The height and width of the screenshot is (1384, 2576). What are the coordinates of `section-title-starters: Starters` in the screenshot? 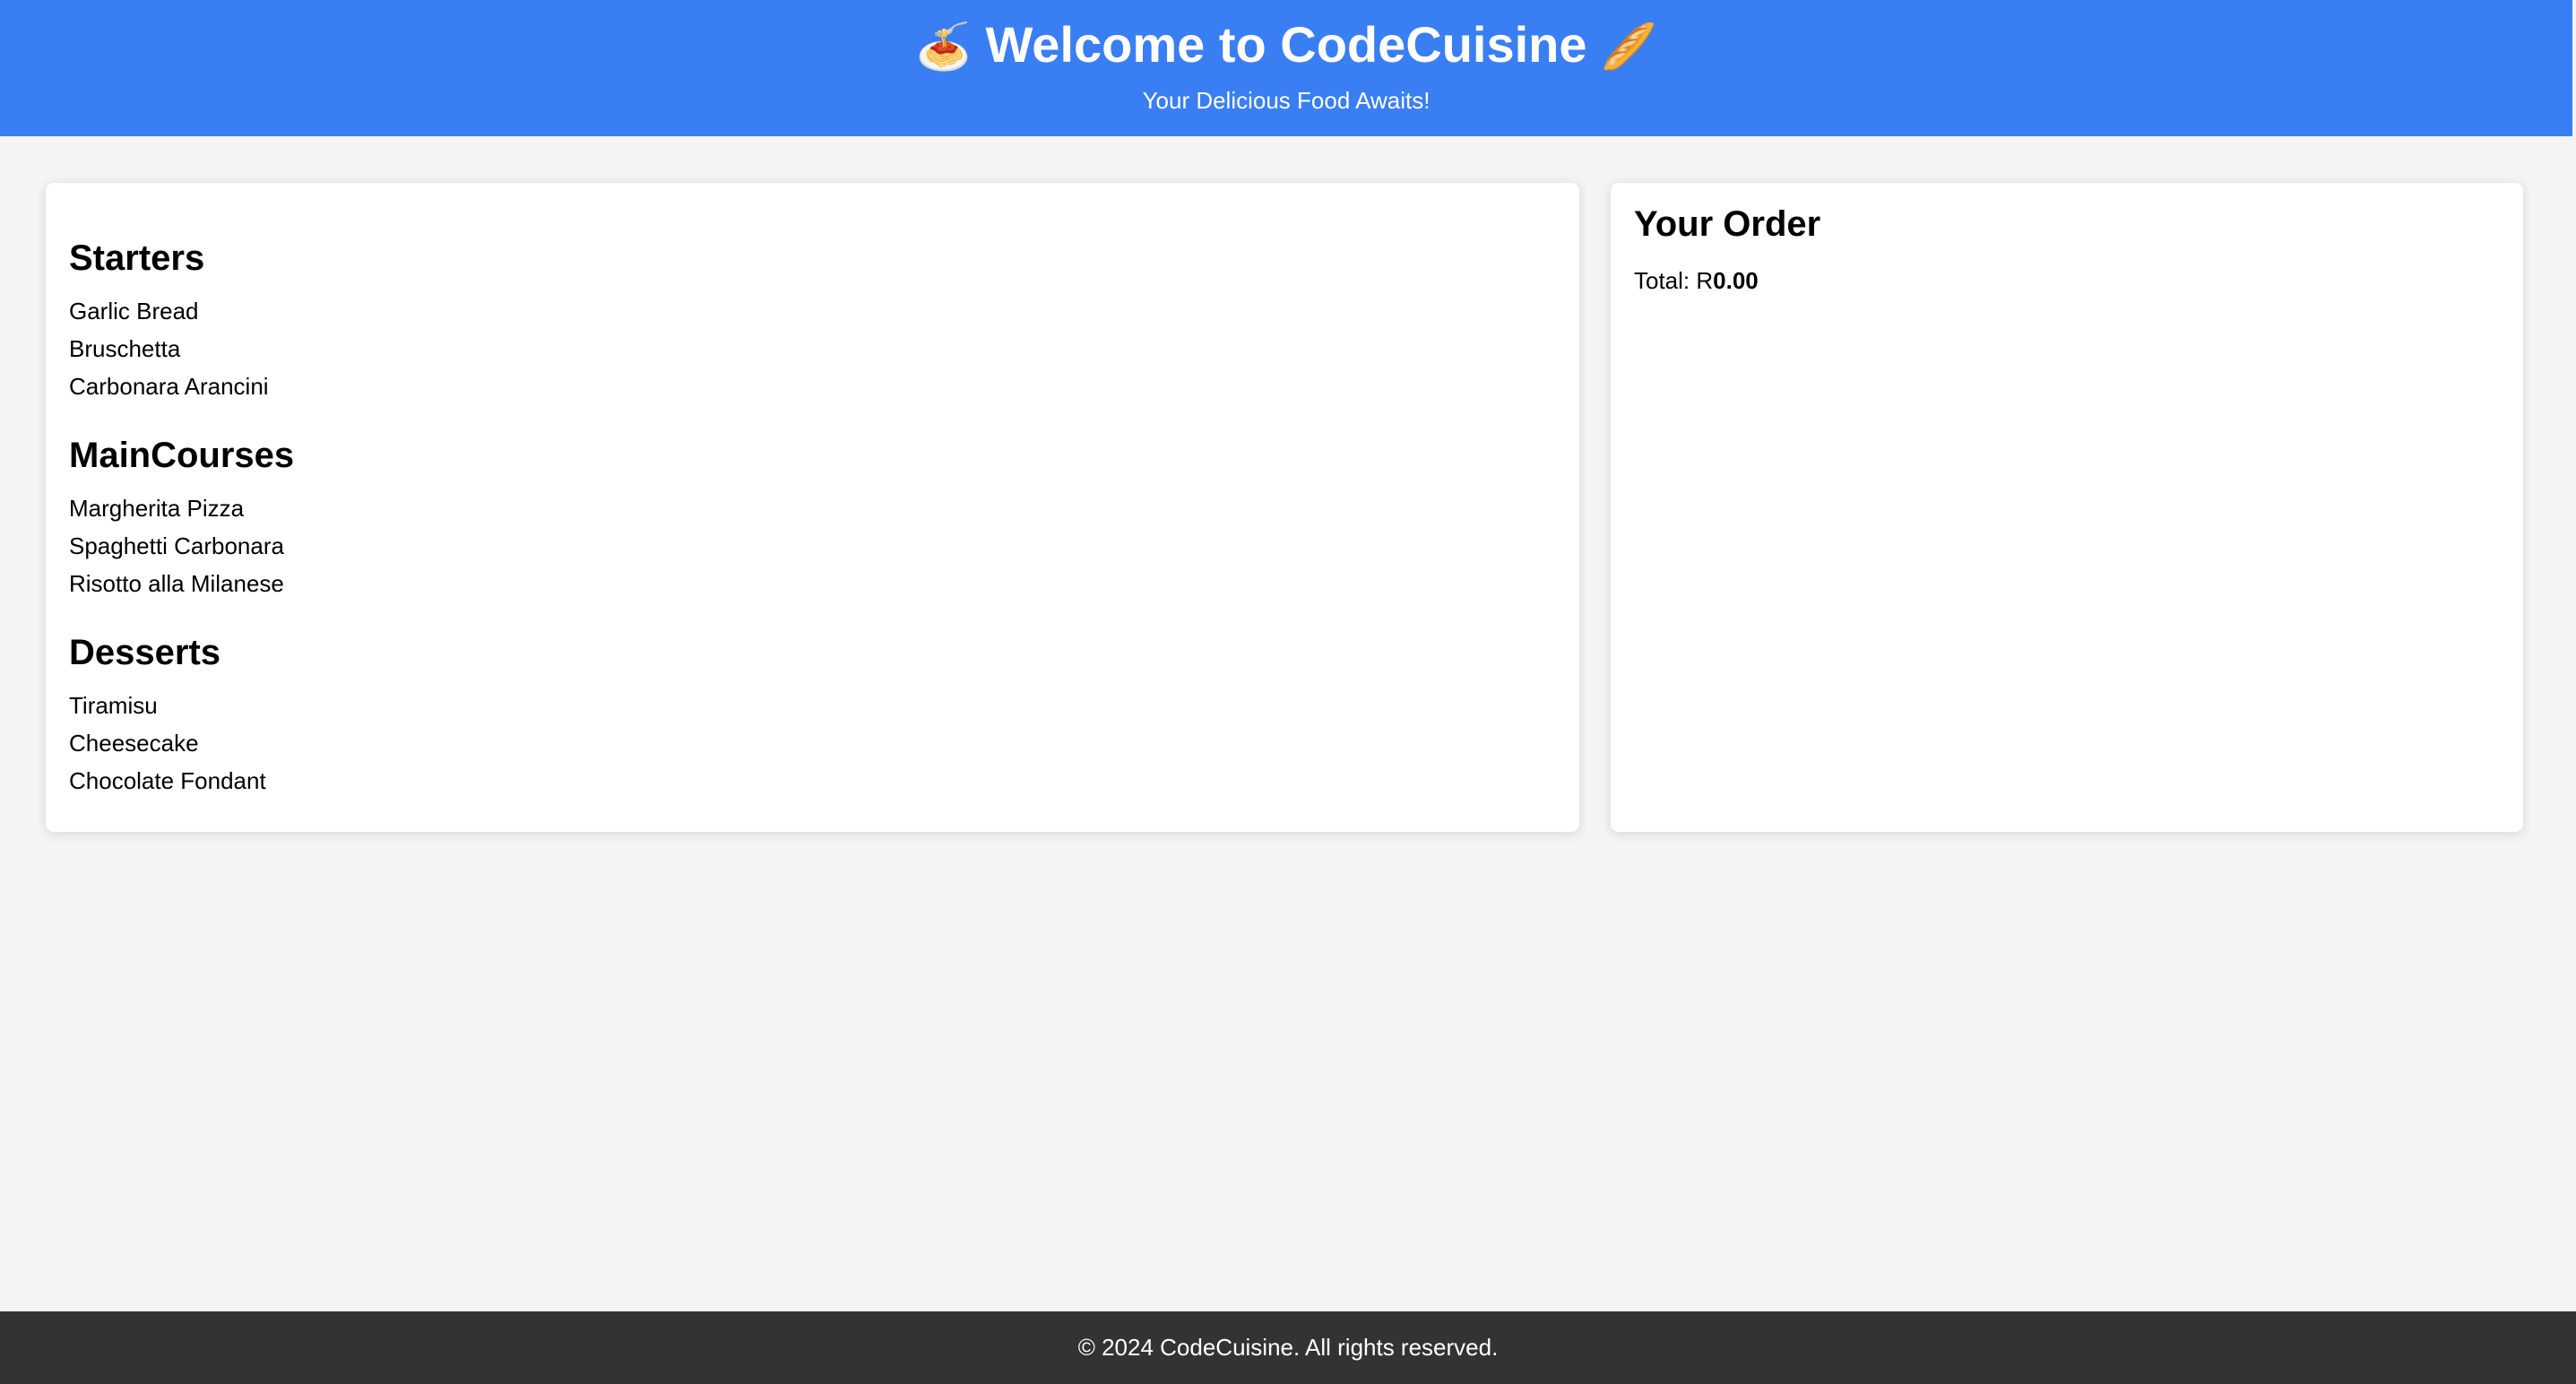 It's located at (137, 258).